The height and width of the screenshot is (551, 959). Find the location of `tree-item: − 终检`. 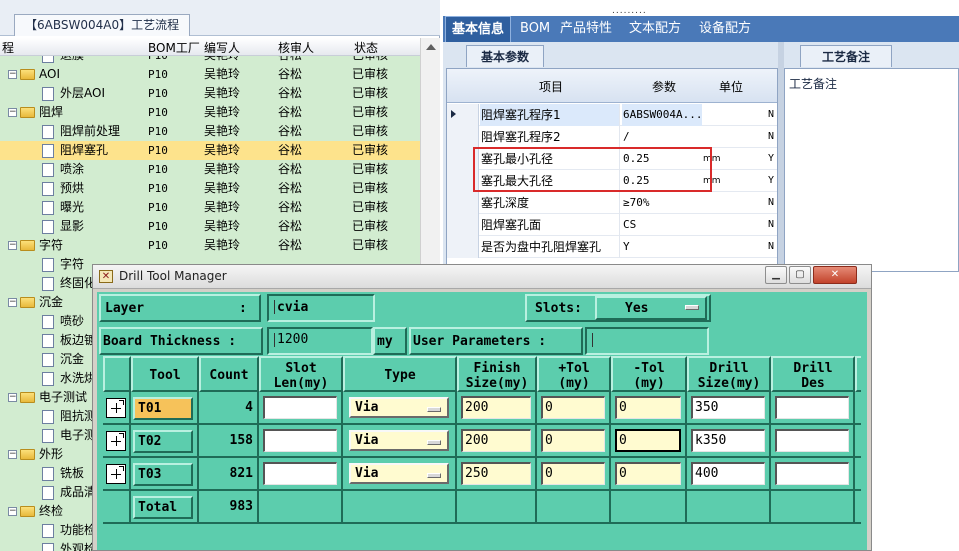

tree-item: − 终检 is located at coordinates (35, 511).